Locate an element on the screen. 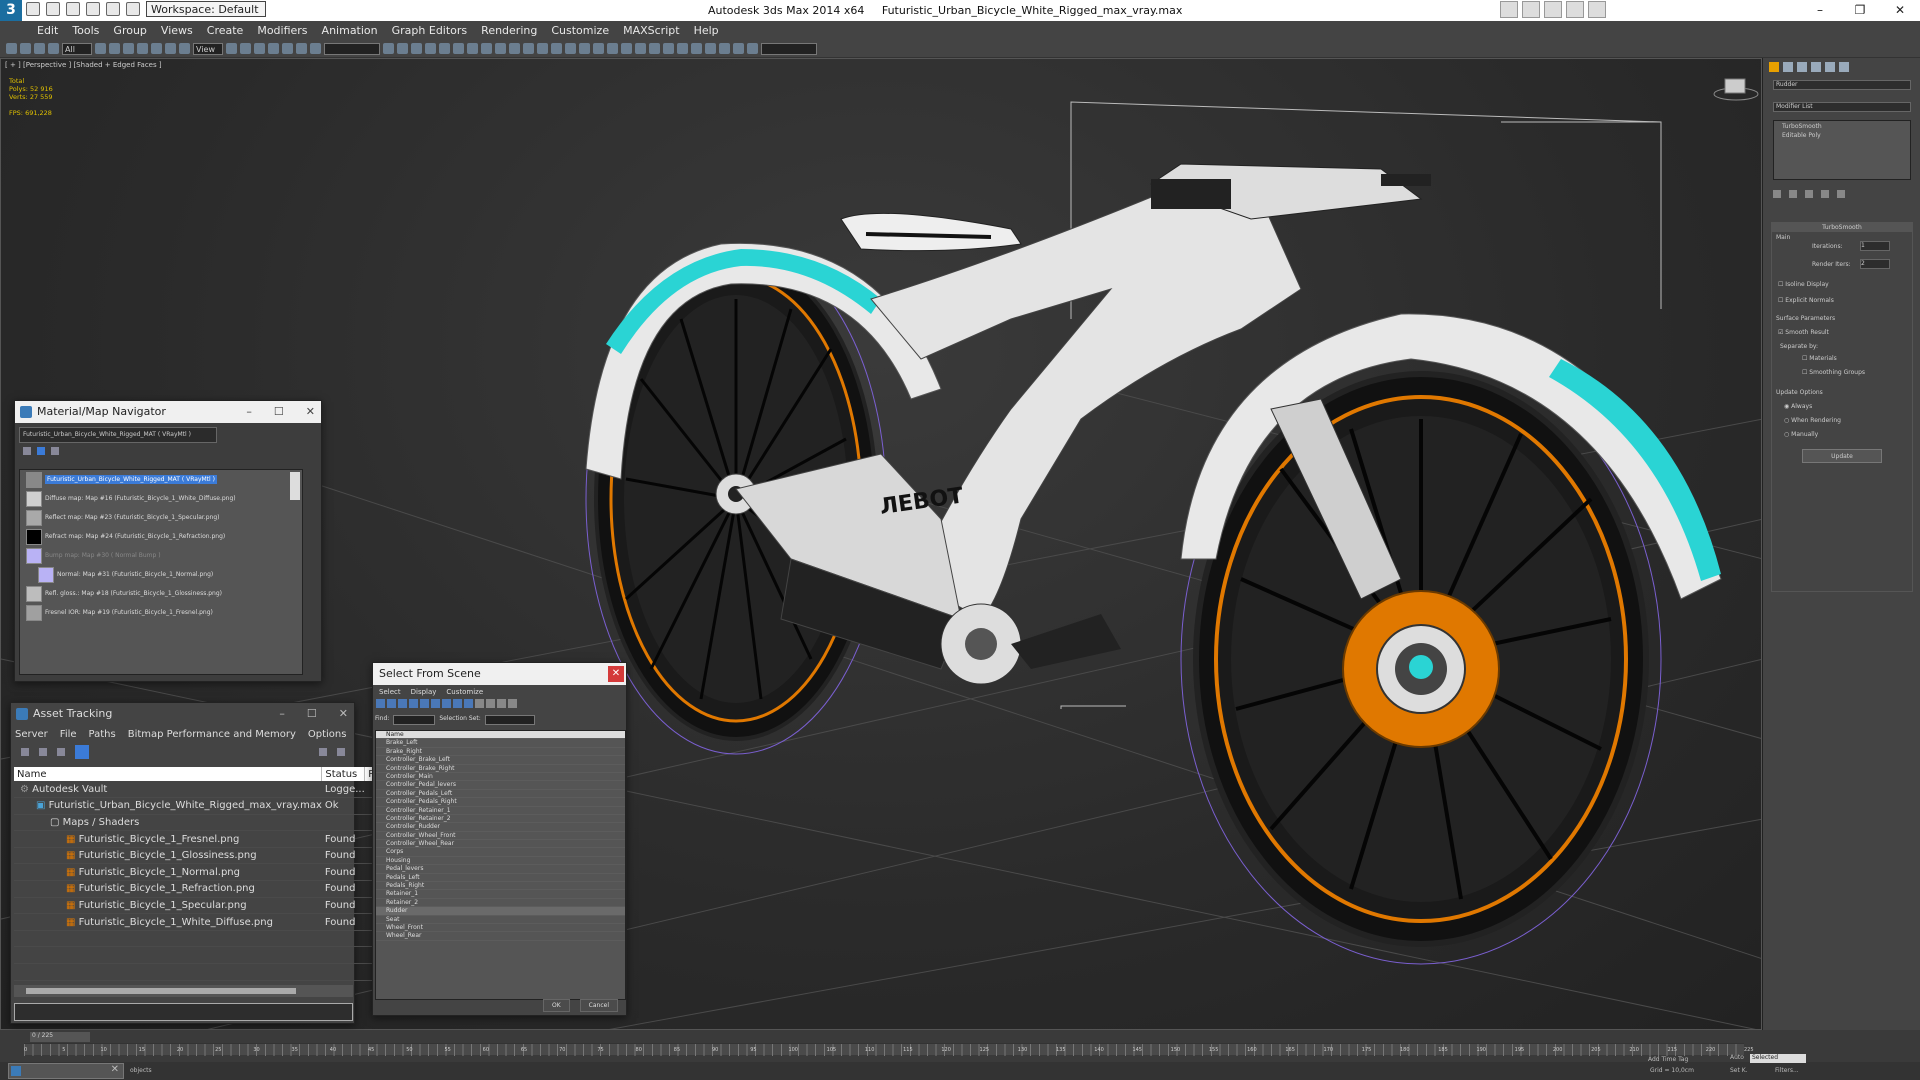 Image resolution: width=1920 pixels, height=1080 pixels. percent-snap-icon is located at coordinates (287, 48).